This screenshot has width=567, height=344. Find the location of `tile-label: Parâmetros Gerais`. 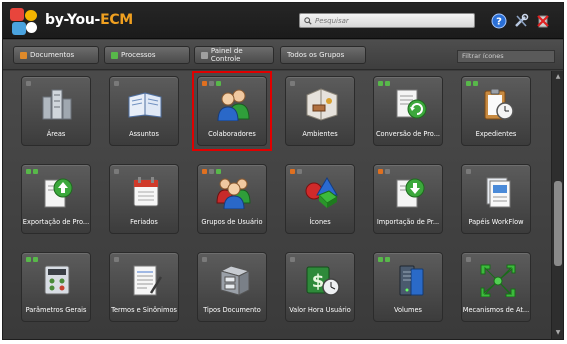

tile-label: Parâmetros Gerais is located at coordinates (56, 310).